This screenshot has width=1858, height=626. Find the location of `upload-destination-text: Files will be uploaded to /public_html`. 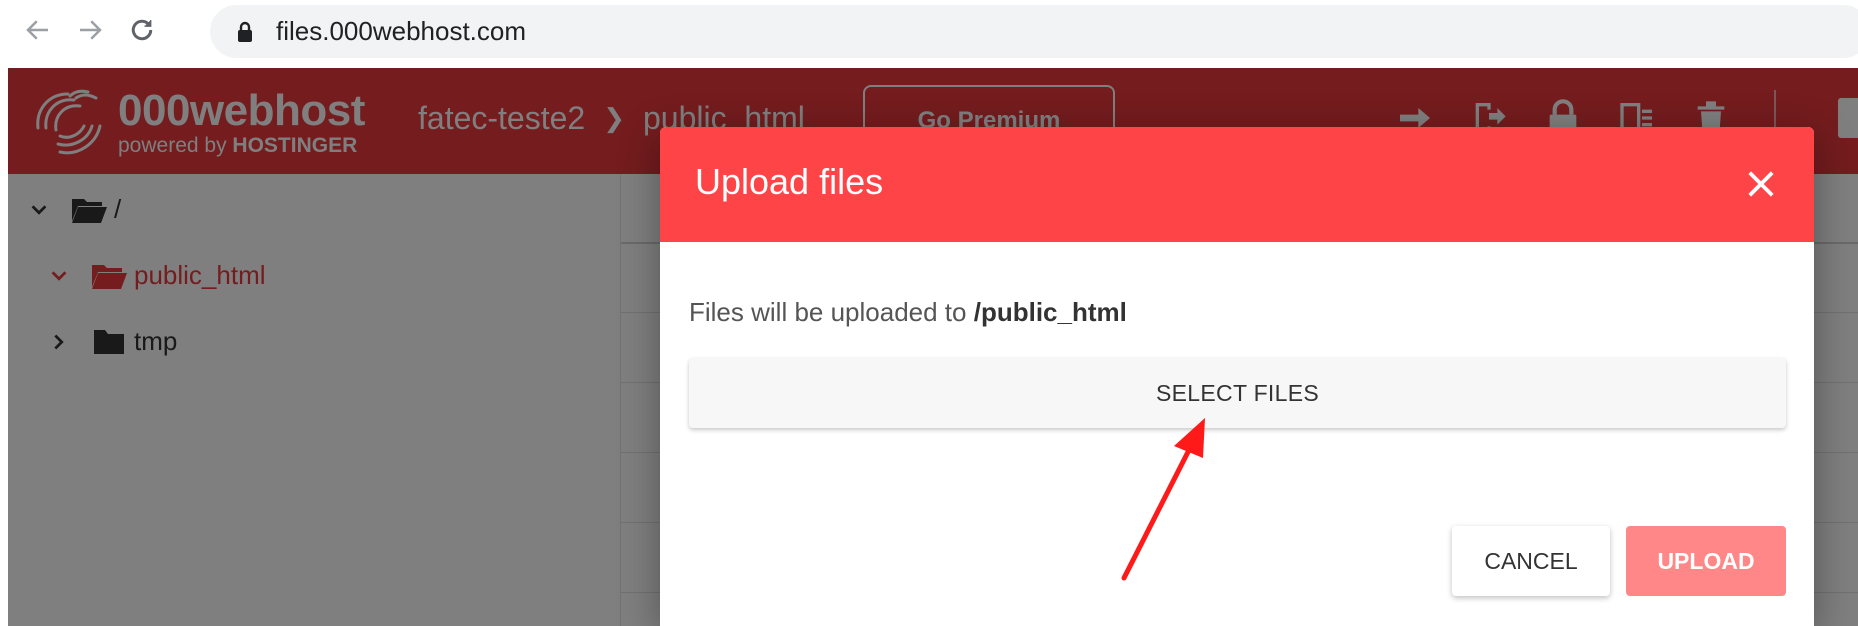

upload-destination-text: Files will be uploaded to /public_html is located at coordinates (908, 312).